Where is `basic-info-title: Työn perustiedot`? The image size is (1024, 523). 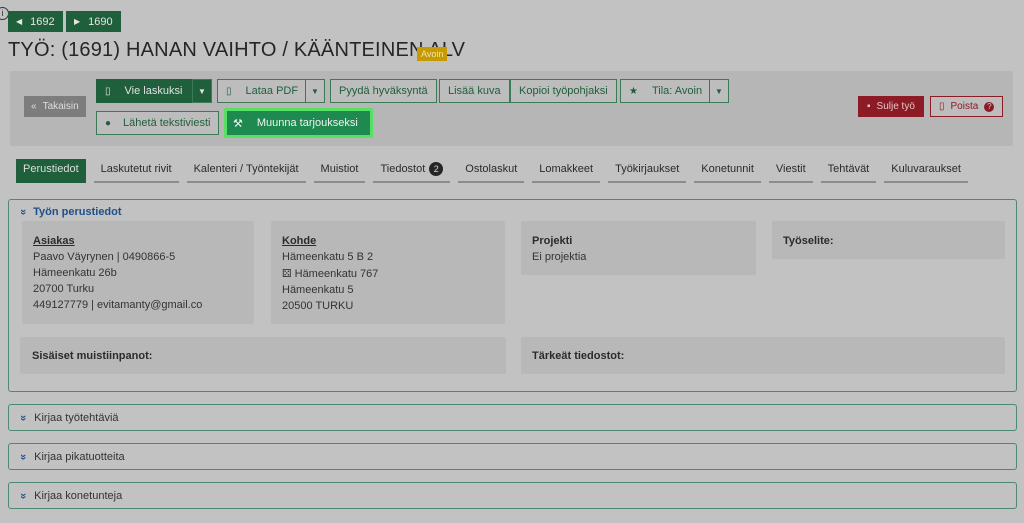
basic-info-title: Työn perustiedot is located at coordinates (77, 212).